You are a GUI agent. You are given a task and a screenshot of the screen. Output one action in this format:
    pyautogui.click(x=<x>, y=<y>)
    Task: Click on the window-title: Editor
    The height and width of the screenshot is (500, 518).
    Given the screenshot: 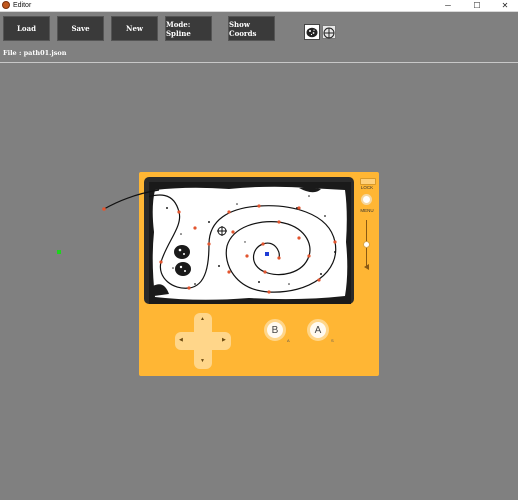 What is the action you would take?
    pyautogui.click(x=22, y=5)
    